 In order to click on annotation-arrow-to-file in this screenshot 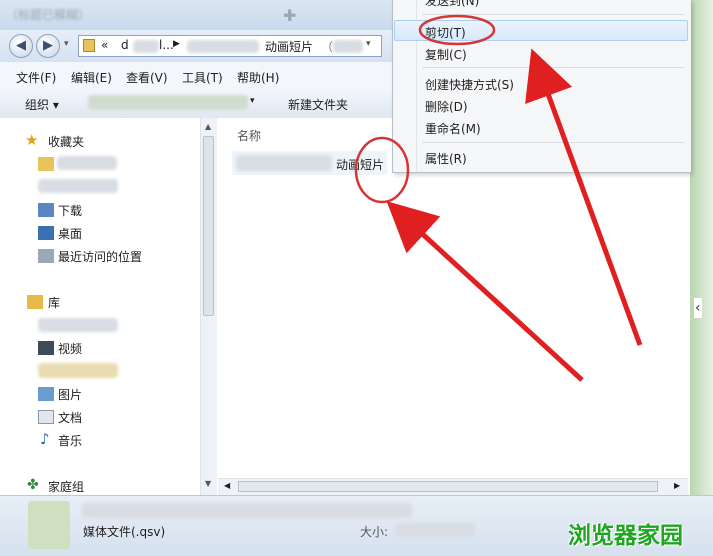, I will do `click(485, 291)`.